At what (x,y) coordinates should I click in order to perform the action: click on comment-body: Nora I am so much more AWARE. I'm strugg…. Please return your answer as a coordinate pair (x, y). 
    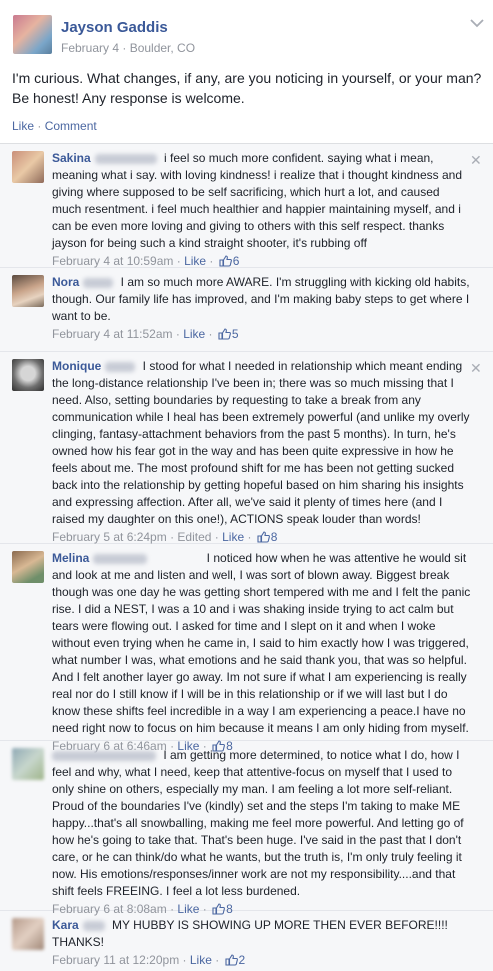
    Looking at the image, I should click on (262, 308).